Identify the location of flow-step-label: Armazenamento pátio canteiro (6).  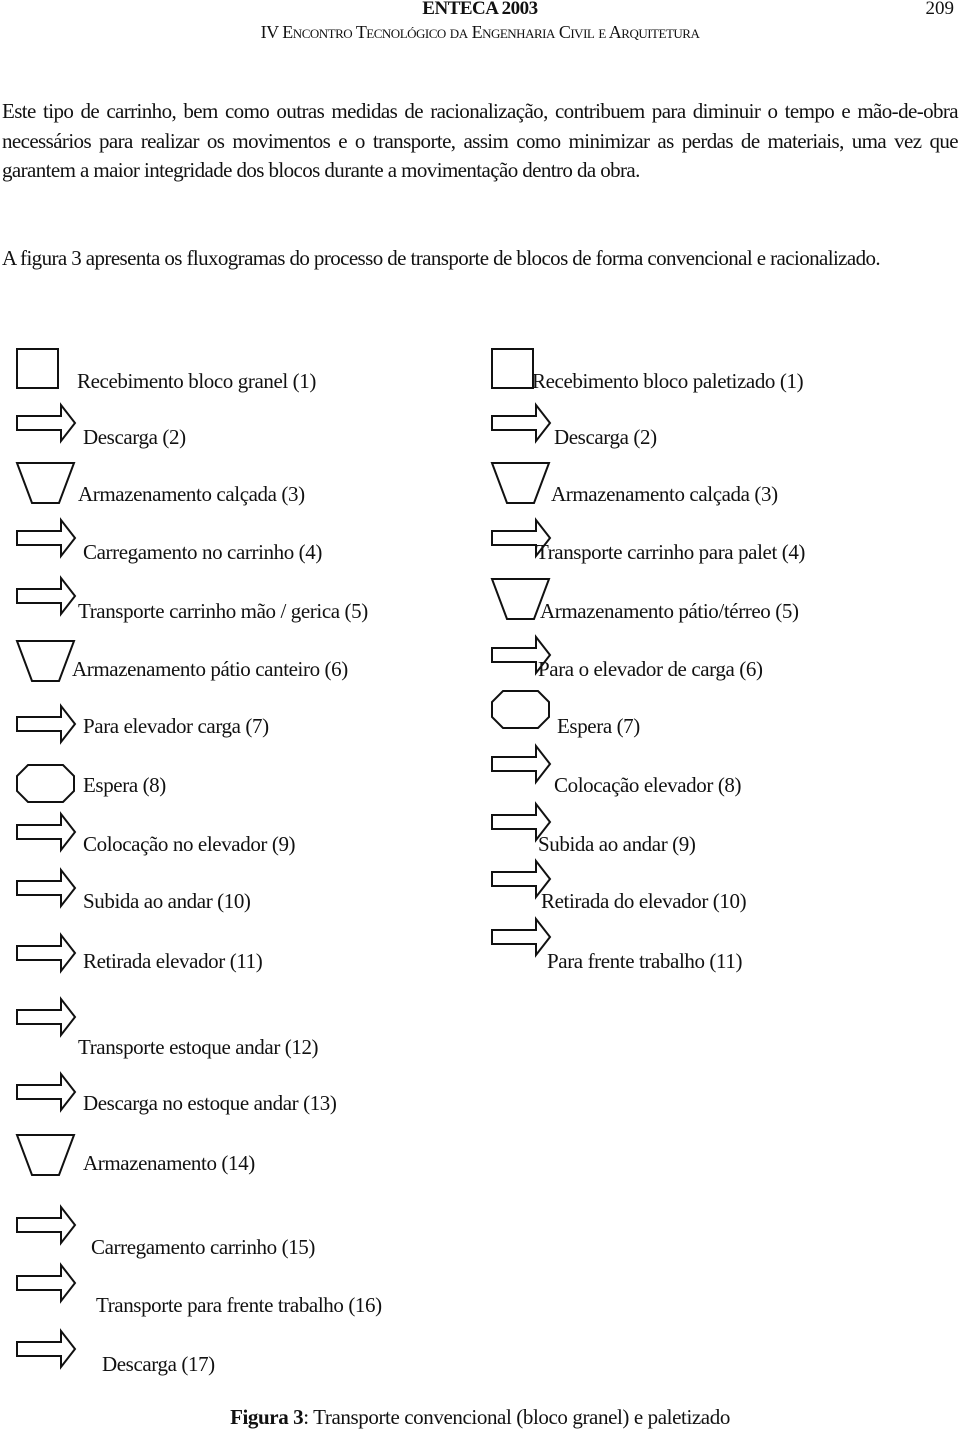
(210, 669).